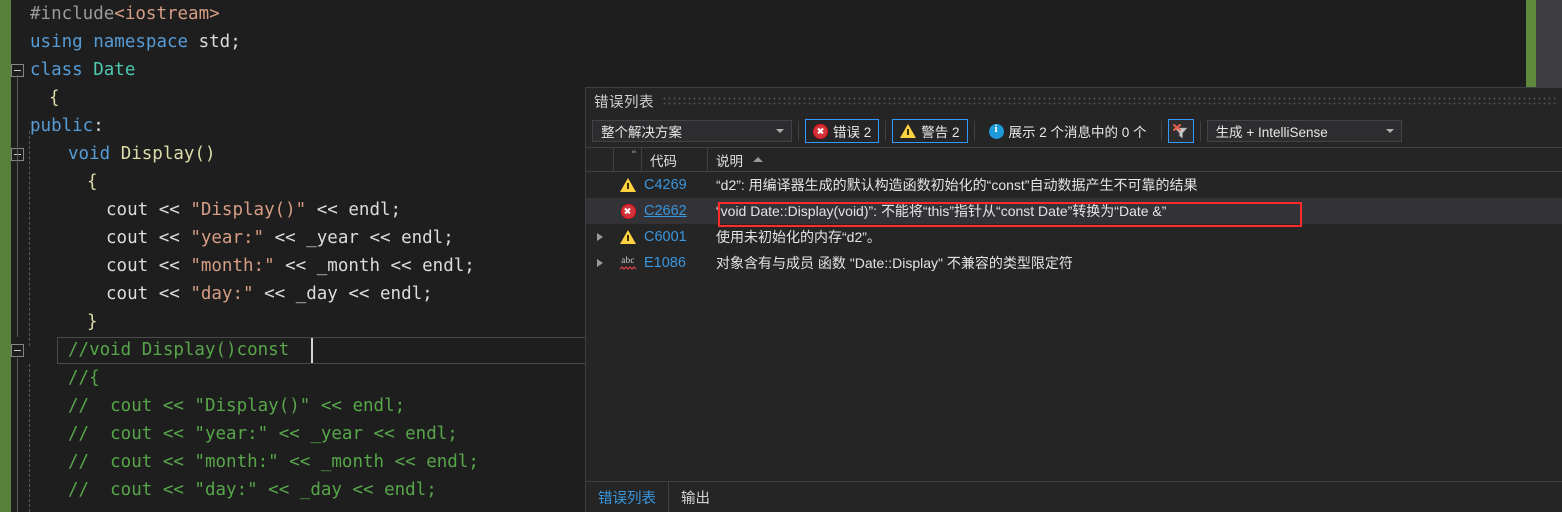  I want to click on code-token: #include, so click(72, 14).